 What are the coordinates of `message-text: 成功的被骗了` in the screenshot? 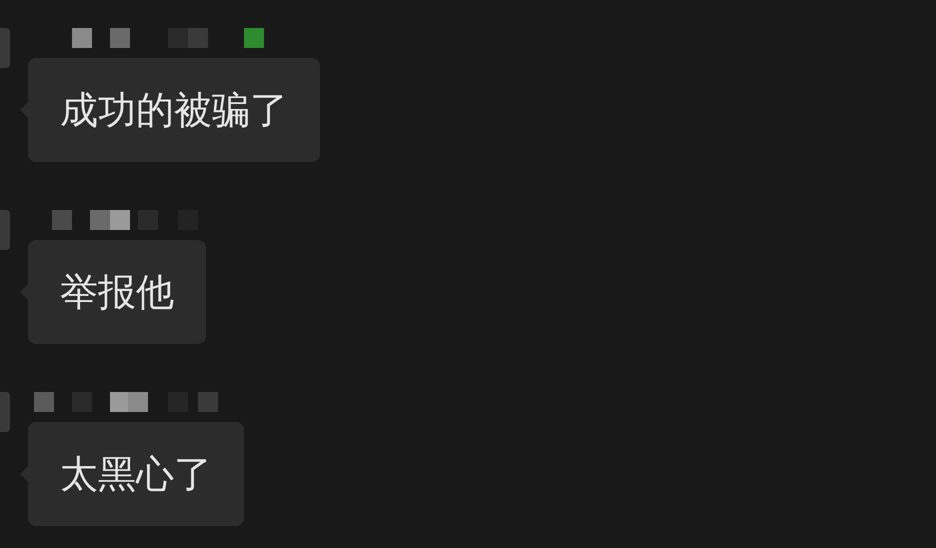 It's located at (174, 110).